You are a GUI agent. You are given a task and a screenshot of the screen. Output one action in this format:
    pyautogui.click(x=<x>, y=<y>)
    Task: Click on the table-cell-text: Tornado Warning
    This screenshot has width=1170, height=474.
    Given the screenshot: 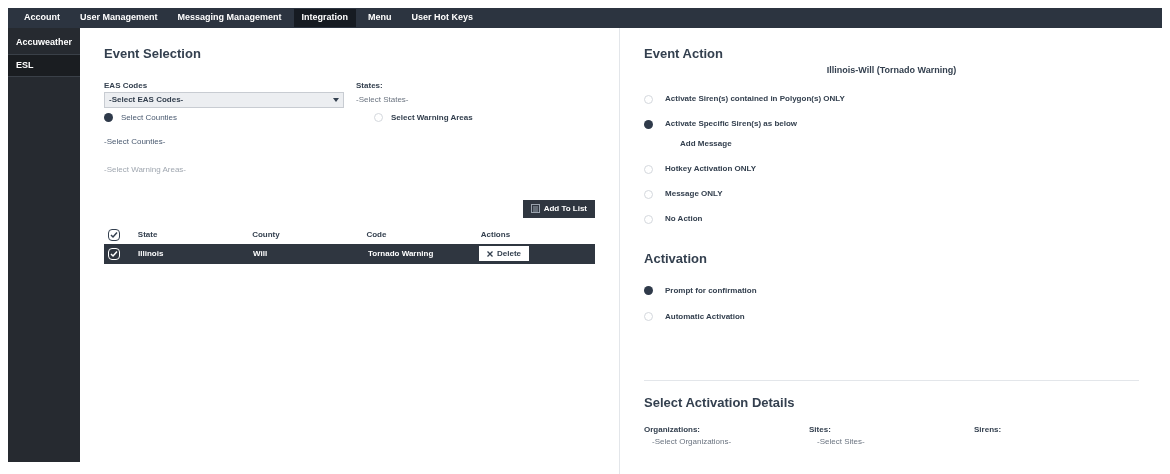 What is the action you would take?
    pyautogui.click(x=401, y=253)
    